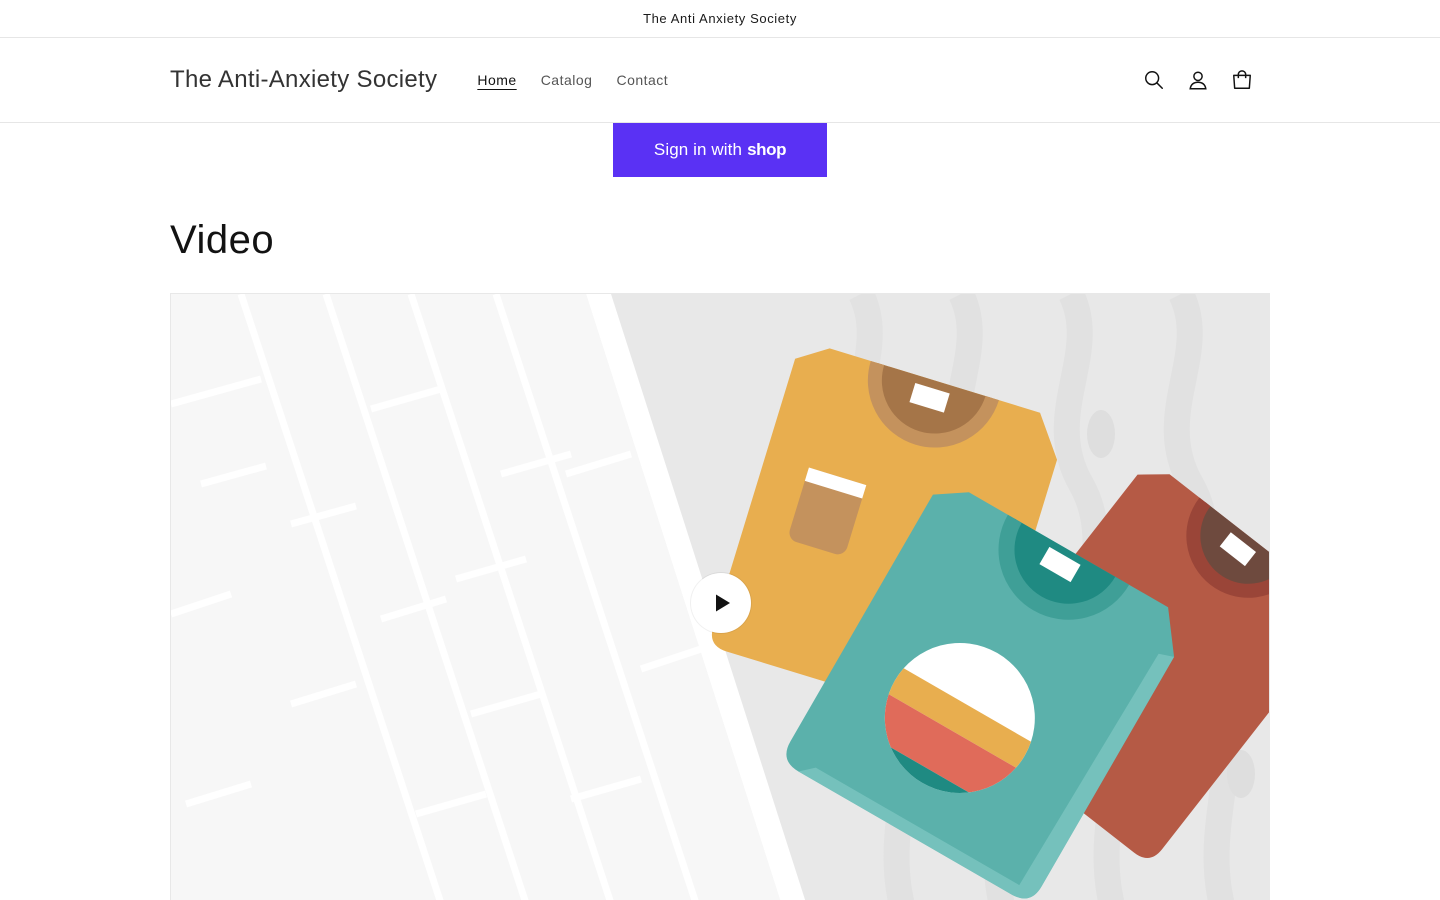 The height and width of the screenshot is (900, 1440). I want to click on nav-link-home: Home, so click(496, 80).